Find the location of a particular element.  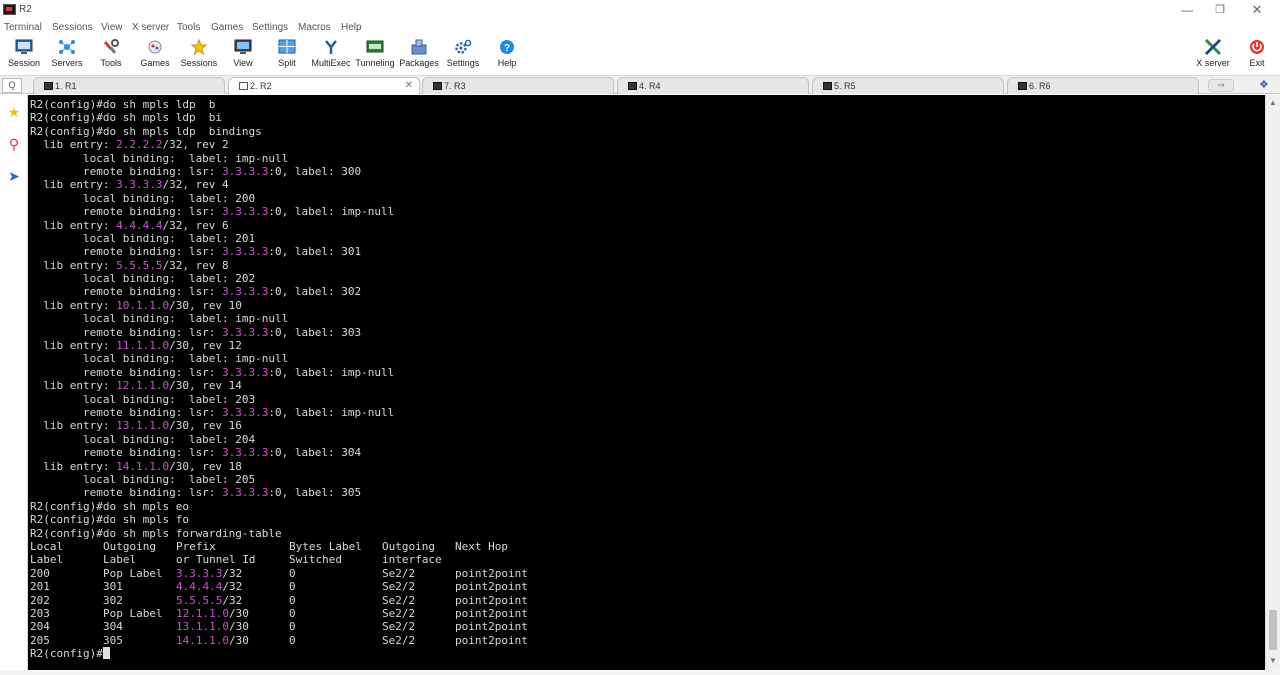

sessions-button: Sessions is located at coordinates (199, 54).